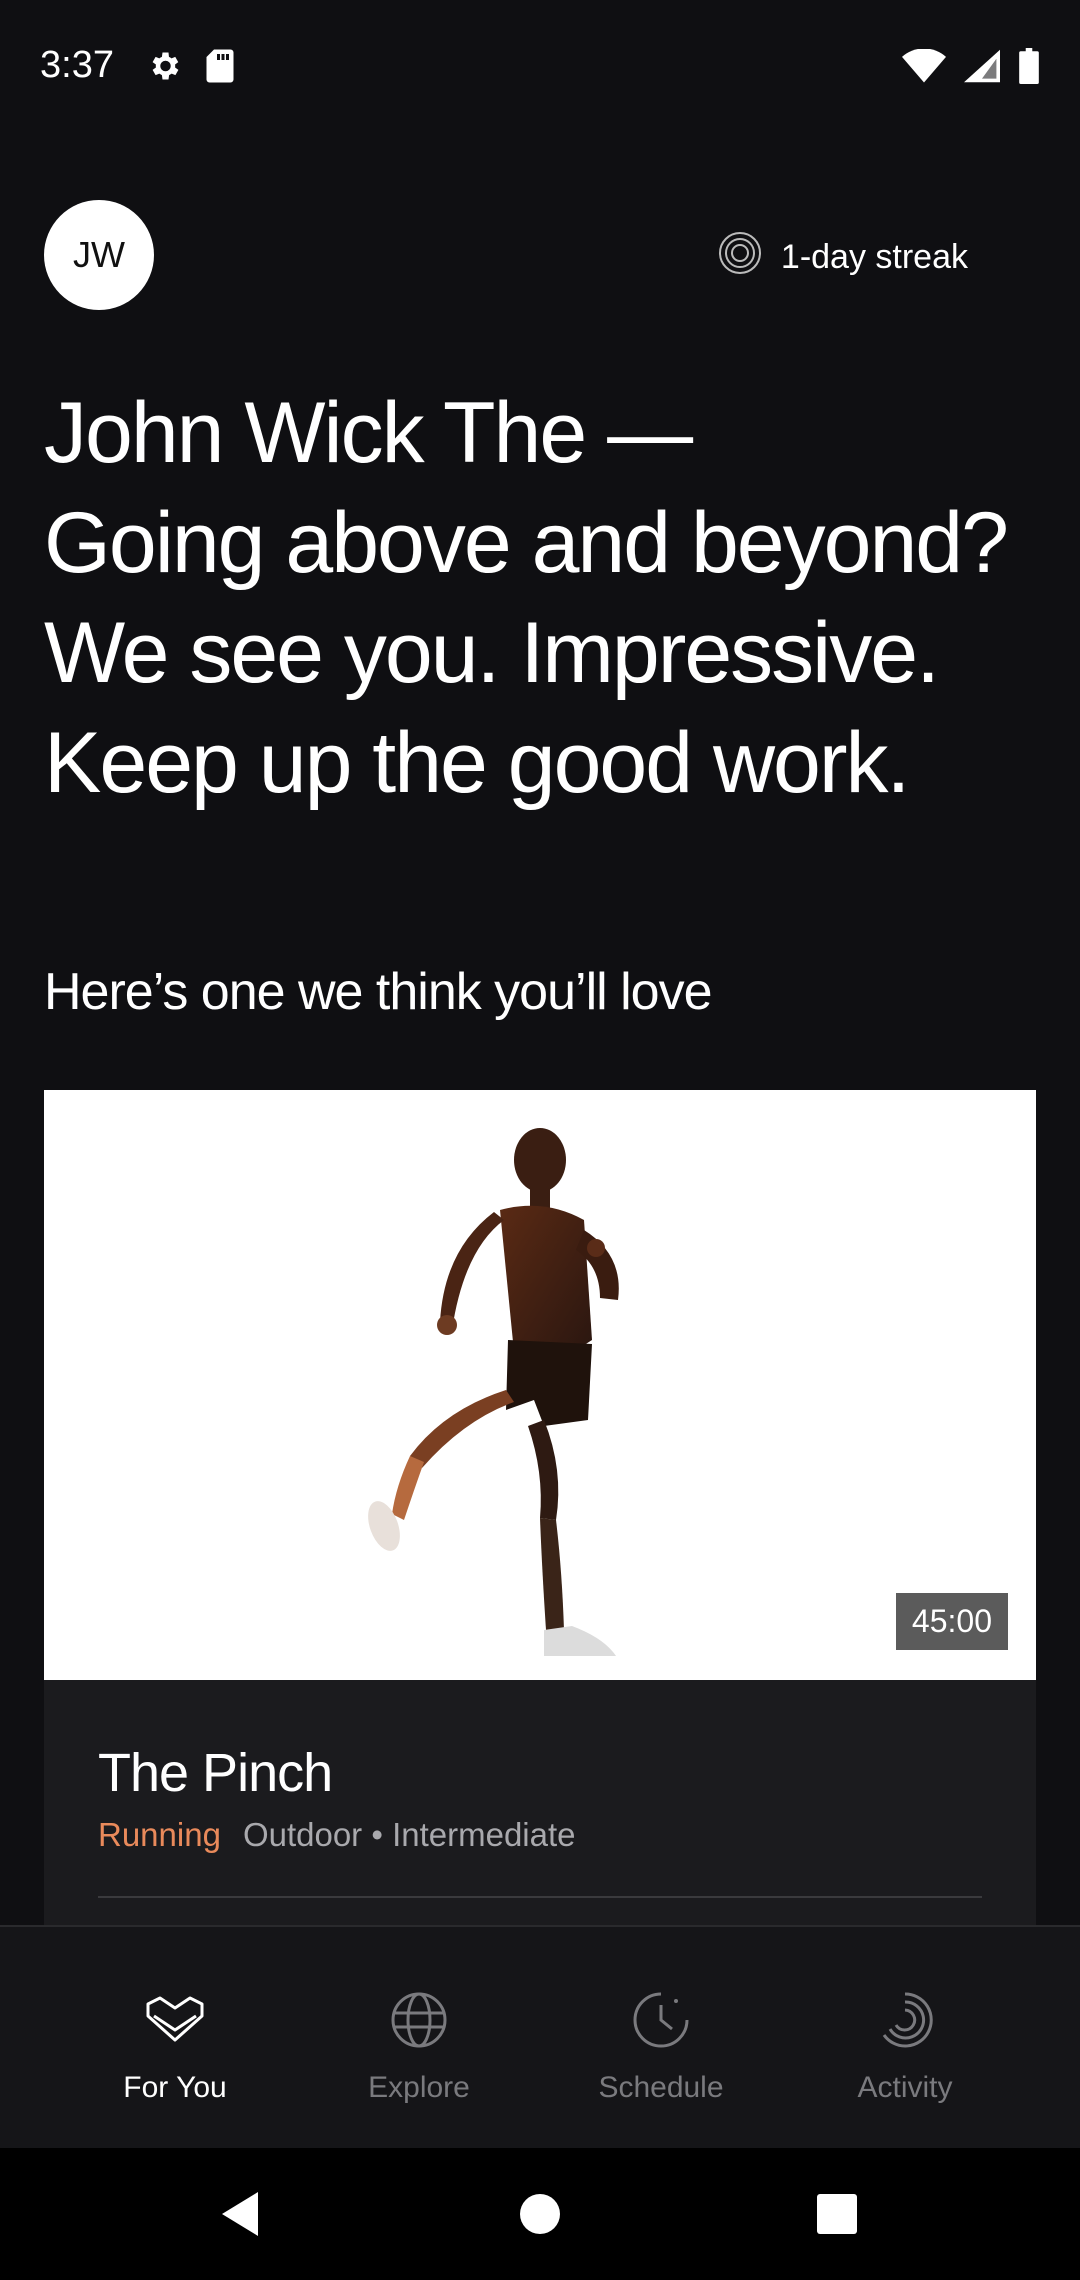 Image resolution: width=1080 pixels, height=2280 pixels. I want to click on streak-label: 1-day streak, so click(874, 257).